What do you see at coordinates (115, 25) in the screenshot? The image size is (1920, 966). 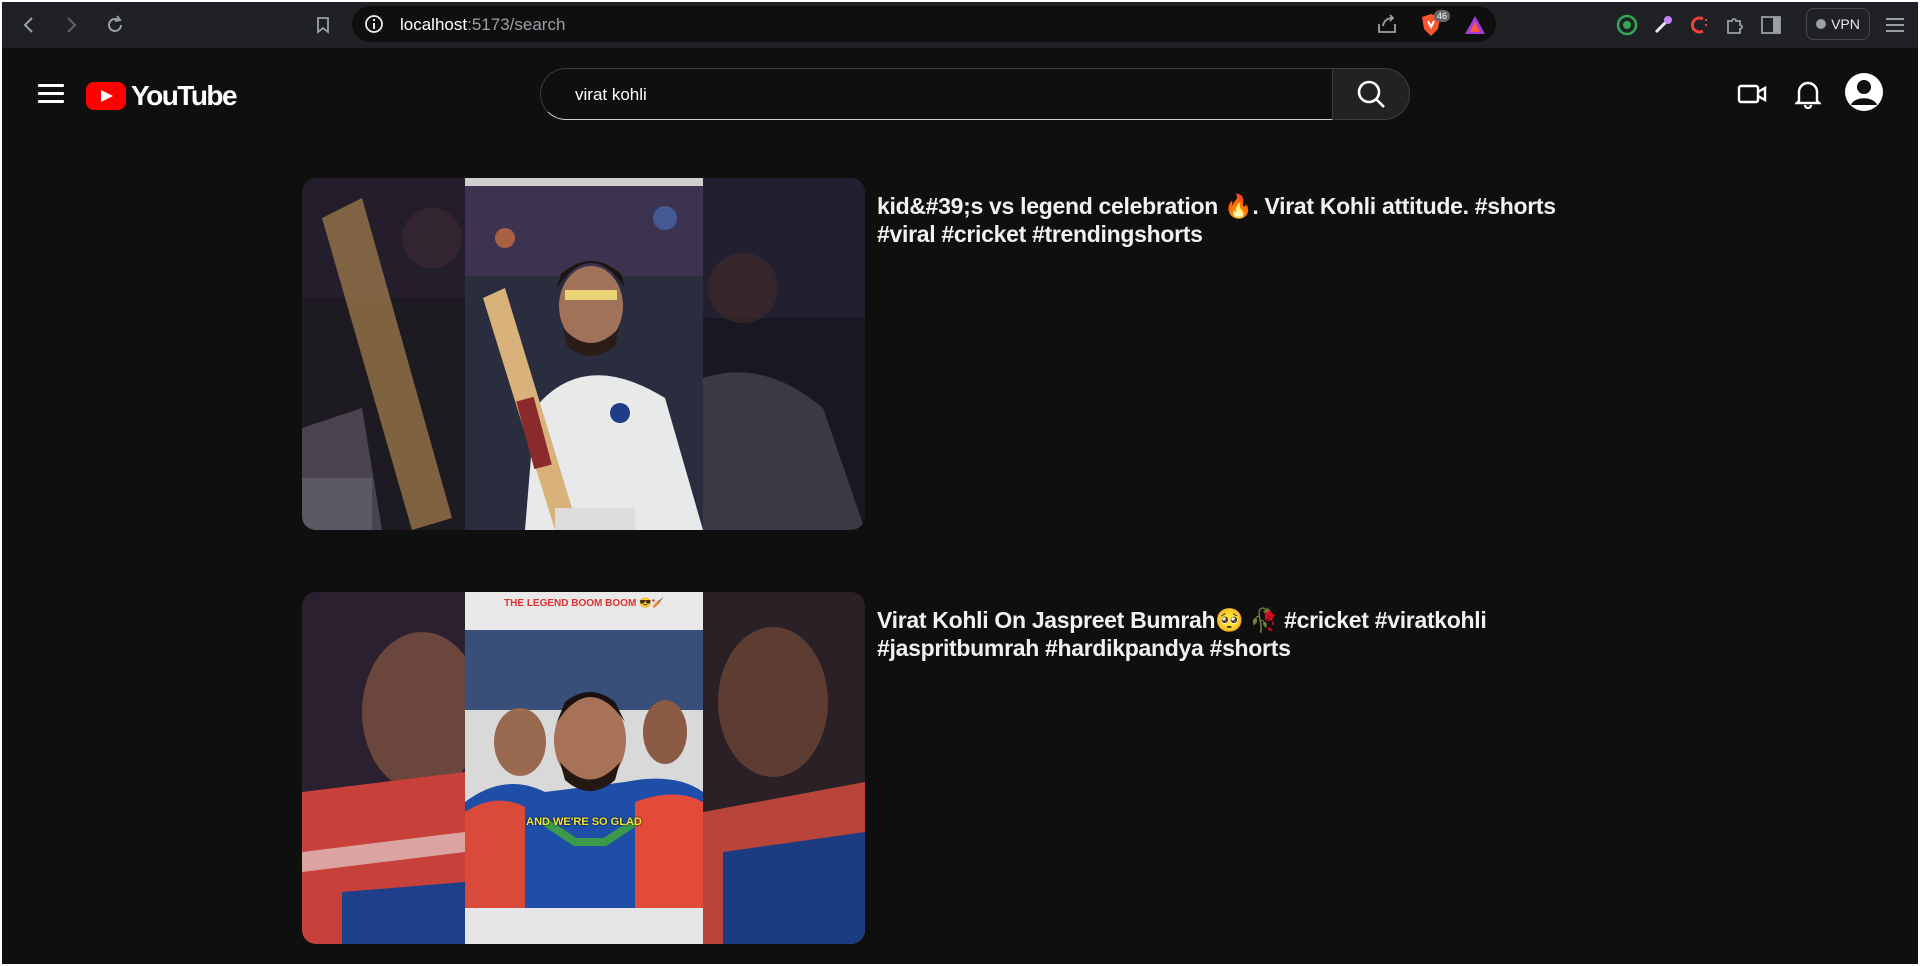 I see `reload-button` at bounding box center [115, 25].